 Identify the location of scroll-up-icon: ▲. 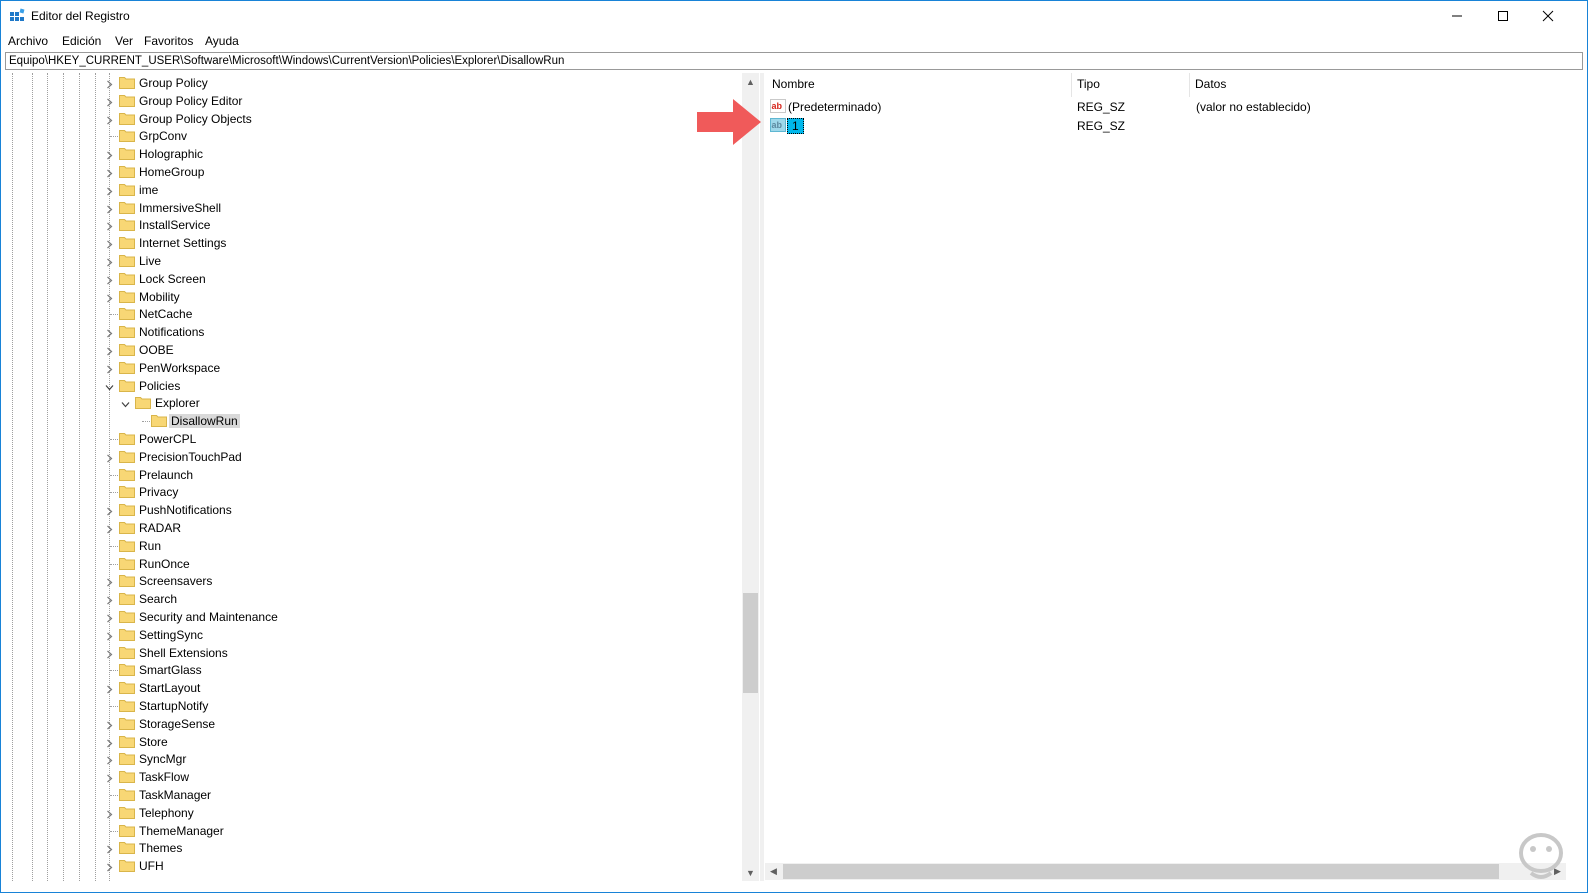
(750, 81).